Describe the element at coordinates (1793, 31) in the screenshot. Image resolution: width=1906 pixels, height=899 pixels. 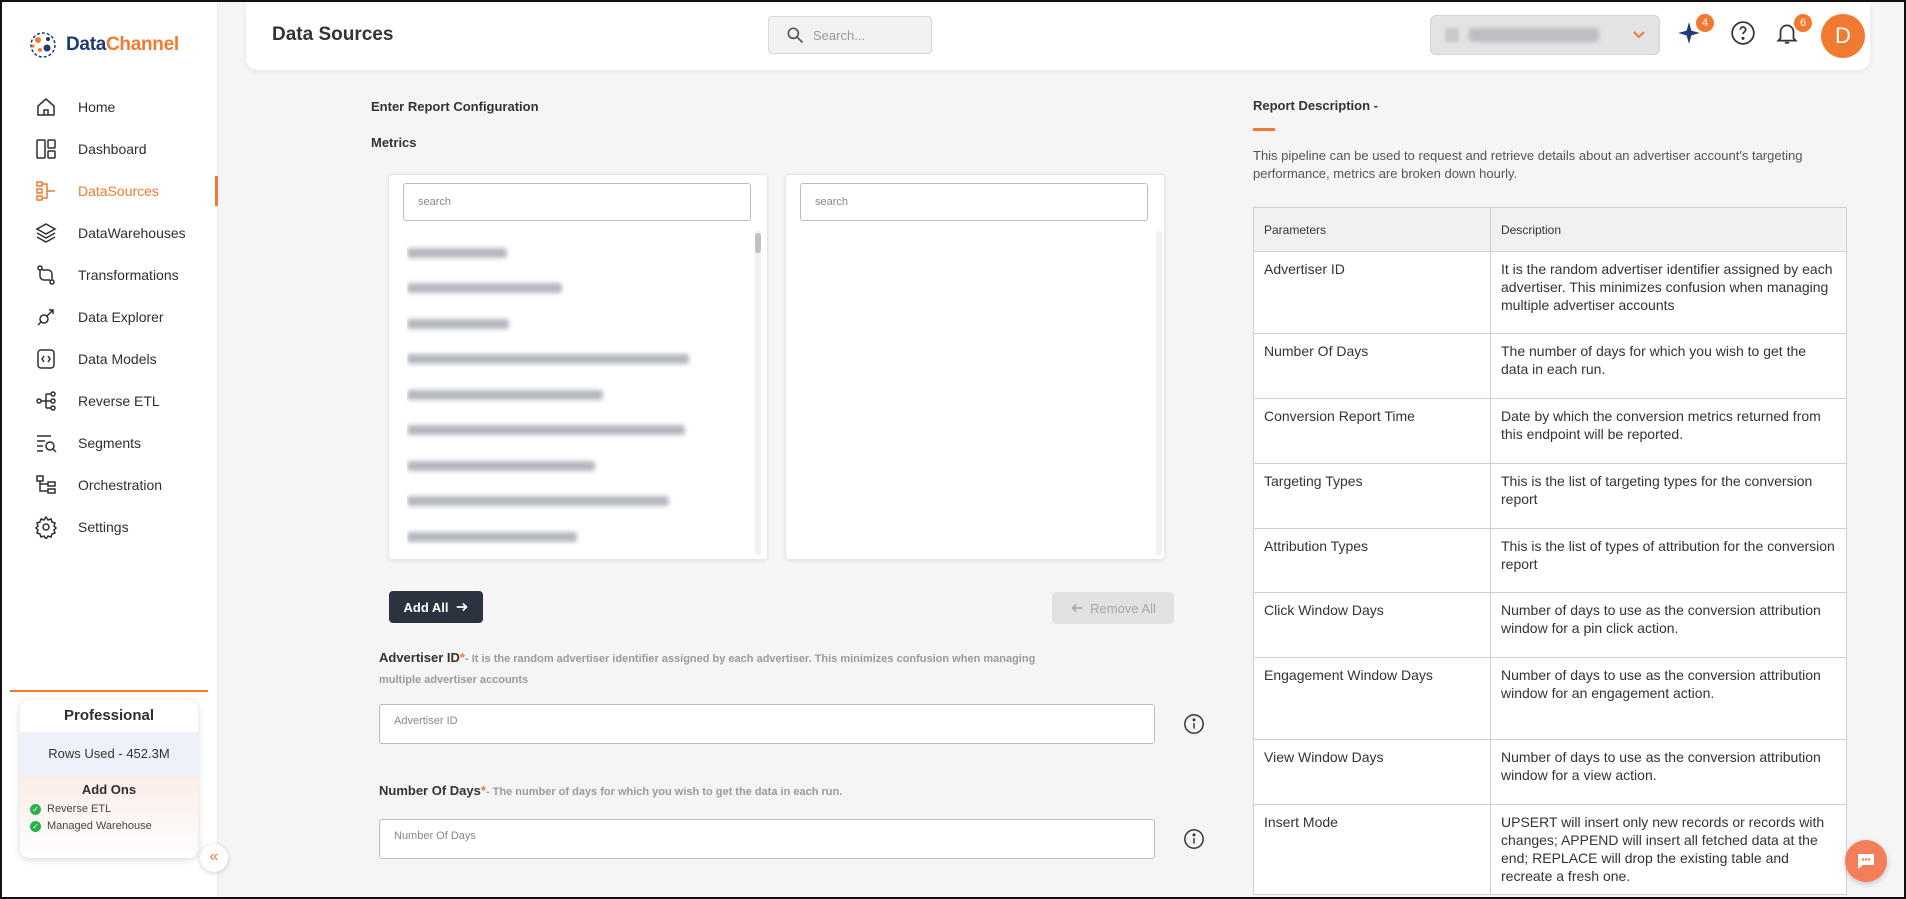
I see `notifications-button: 6` at that location.